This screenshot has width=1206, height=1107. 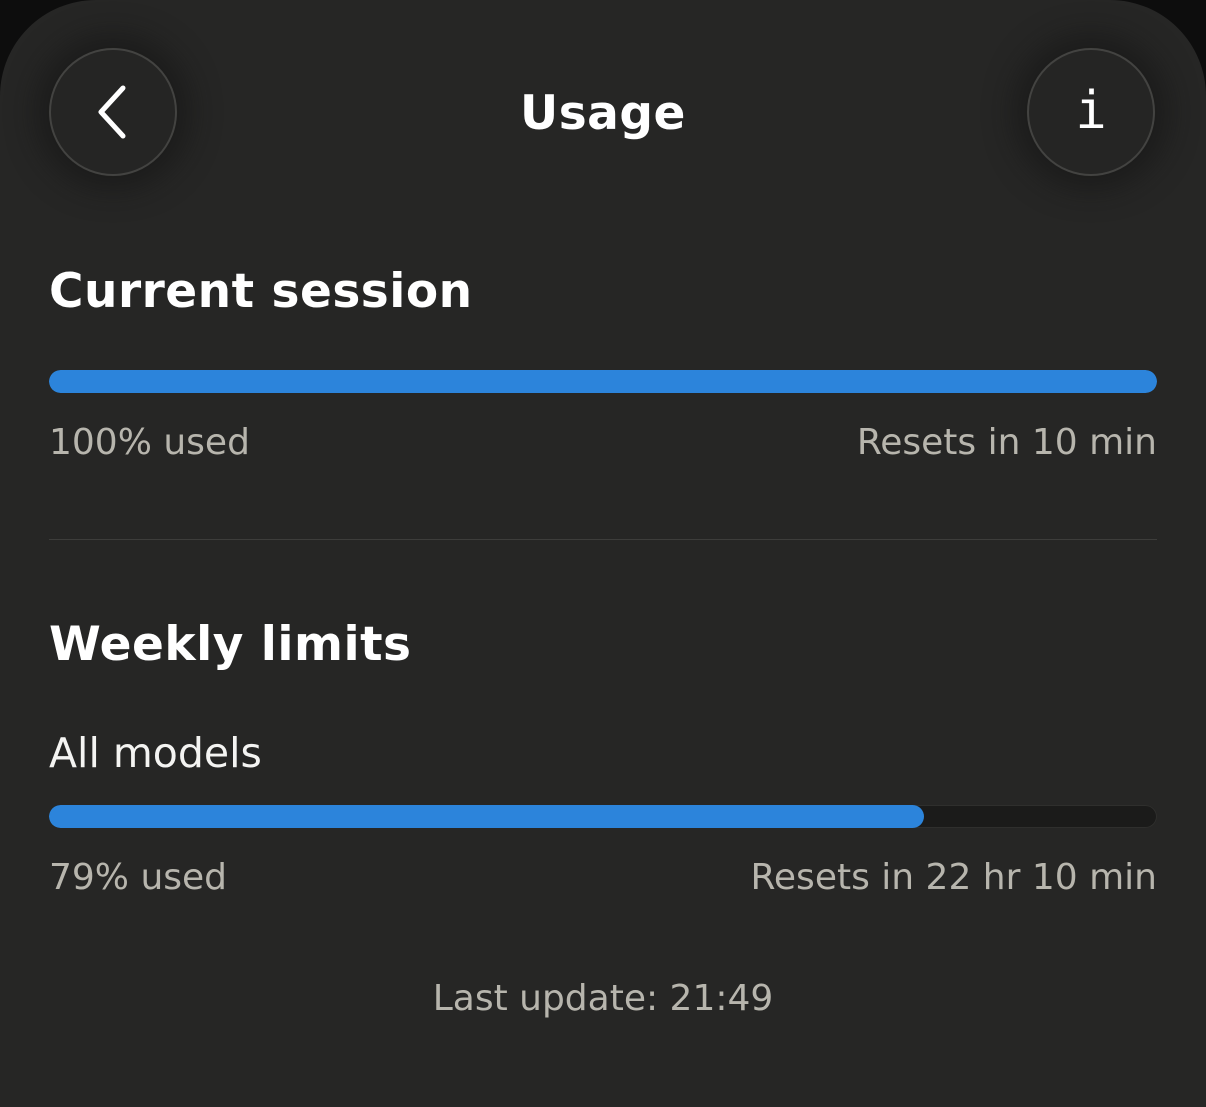 I want to click on weekly-limits-title: Weekly limits, so click(x=230, y=644).